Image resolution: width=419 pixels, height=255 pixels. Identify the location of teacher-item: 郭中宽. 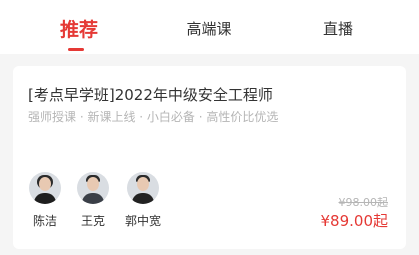
(143, 200).